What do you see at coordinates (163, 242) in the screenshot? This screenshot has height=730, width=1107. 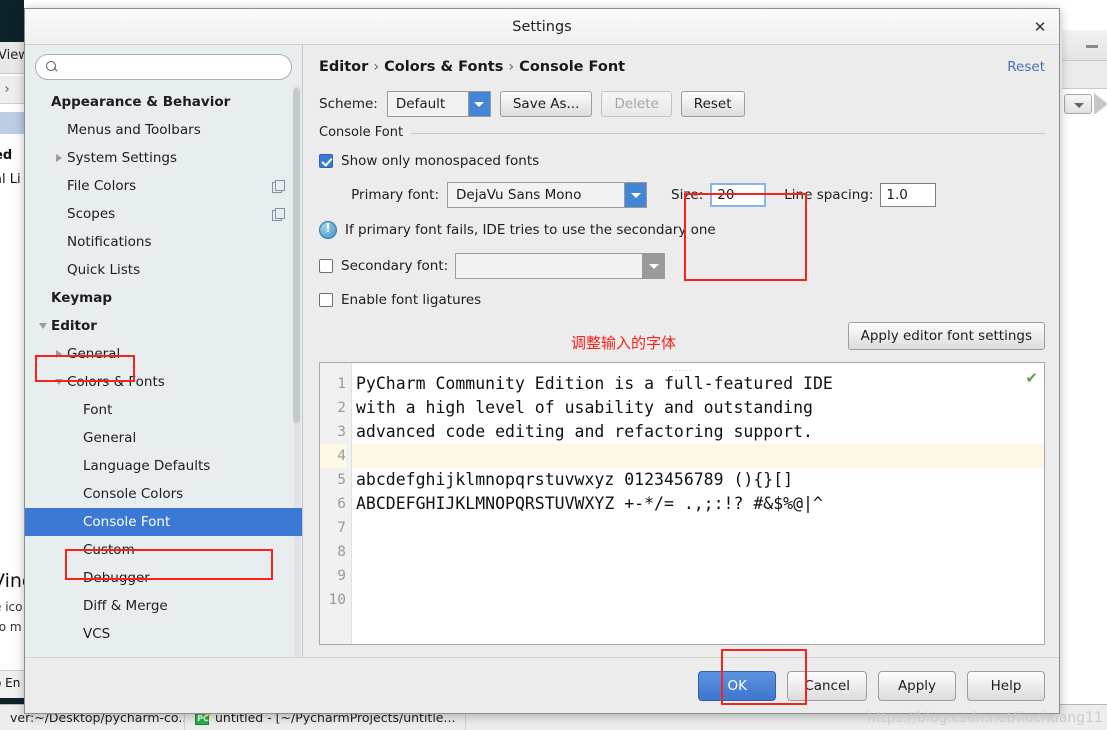 I see `sidebar-item-notifications: Notifications` at bounding box center [163, 242].